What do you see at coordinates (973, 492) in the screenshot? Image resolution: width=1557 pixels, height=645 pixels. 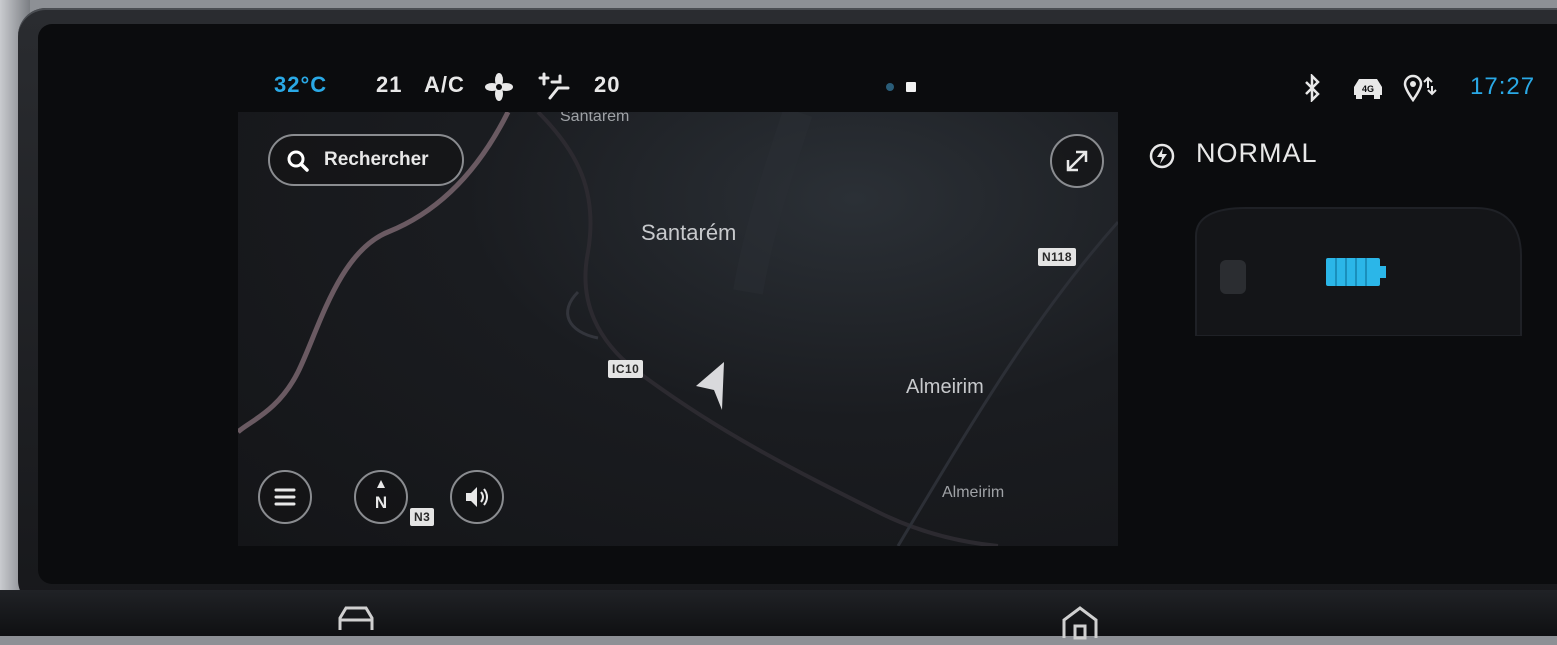 I see `map-label-almeirim-small: Almeirim` at bounding box center [973, 492].